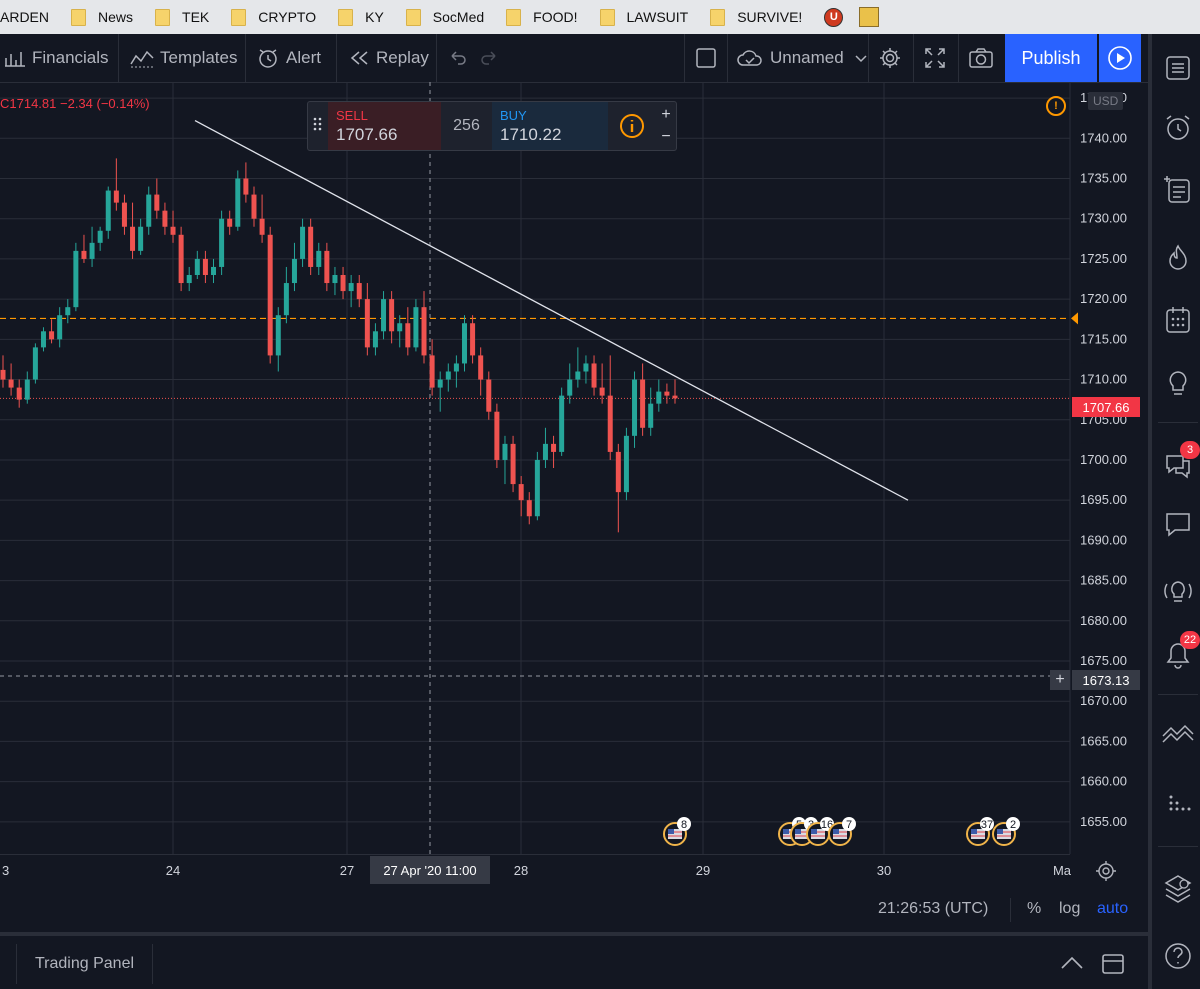  Describe the element at coordinates (1178, 804) in the screenshot. I see `dom-button` at that location.